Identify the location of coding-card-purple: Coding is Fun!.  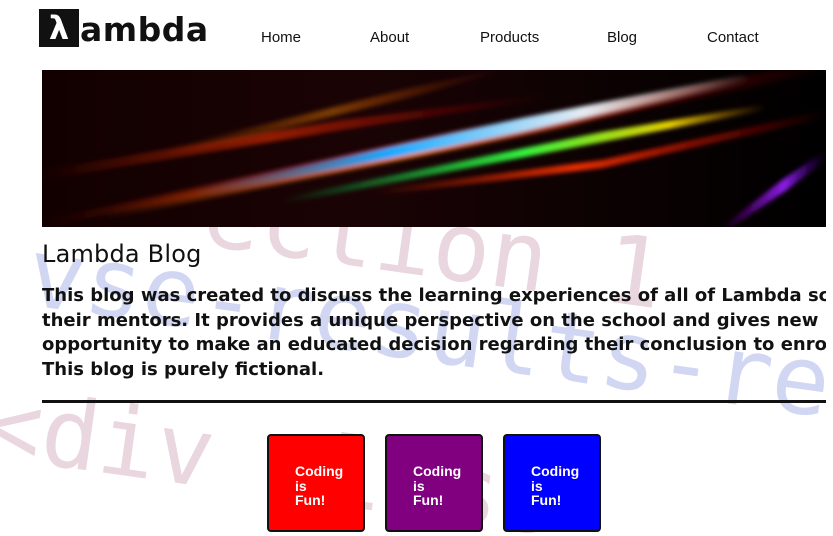
(434, 483).